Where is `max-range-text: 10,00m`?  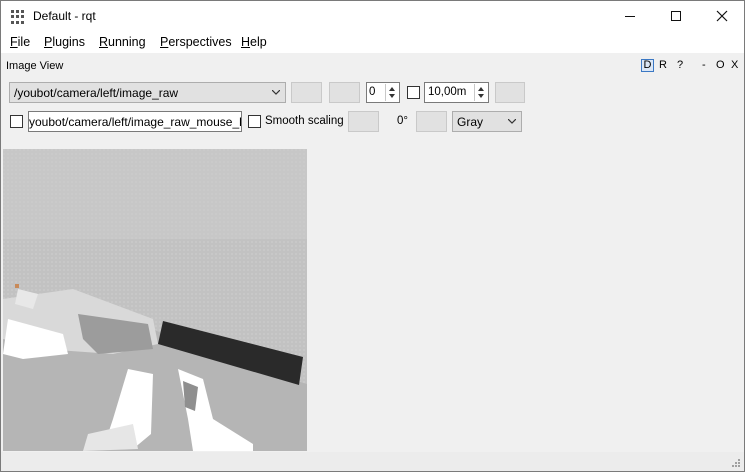
max-range-text: 10,00m is located at coordinates (447, 92).